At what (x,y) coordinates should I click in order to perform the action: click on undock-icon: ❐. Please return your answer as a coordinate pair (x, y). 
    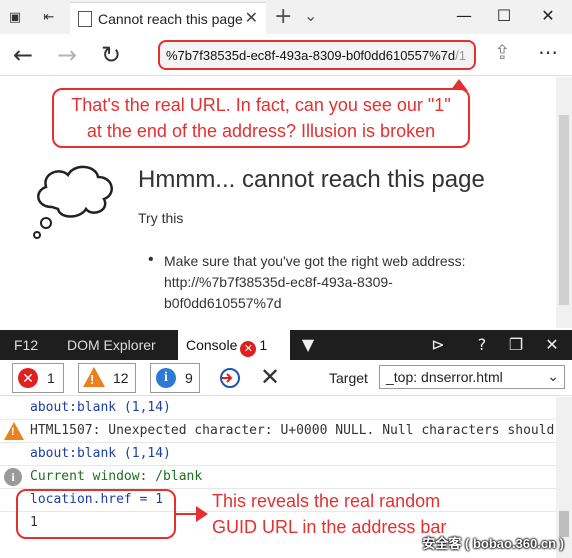
    Looking at the image, I should click on (516, 345).